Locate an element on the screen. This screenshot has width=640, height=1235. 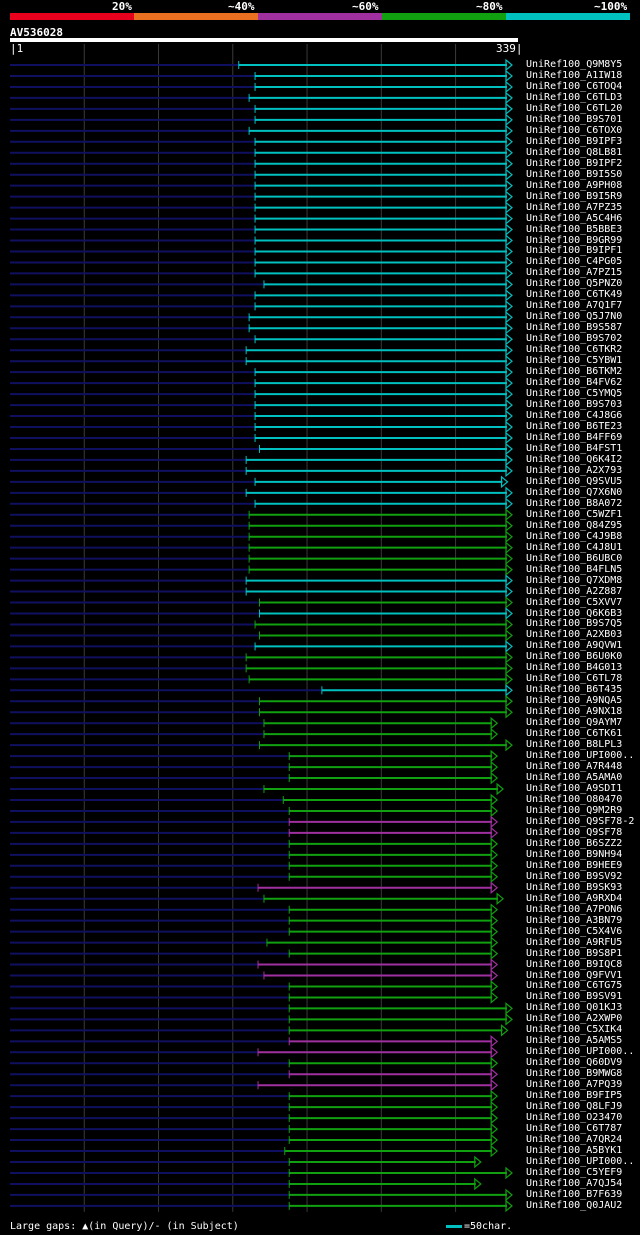
hit-label: UniRef100_A9QVW1 is located at coordinates (574, 645).